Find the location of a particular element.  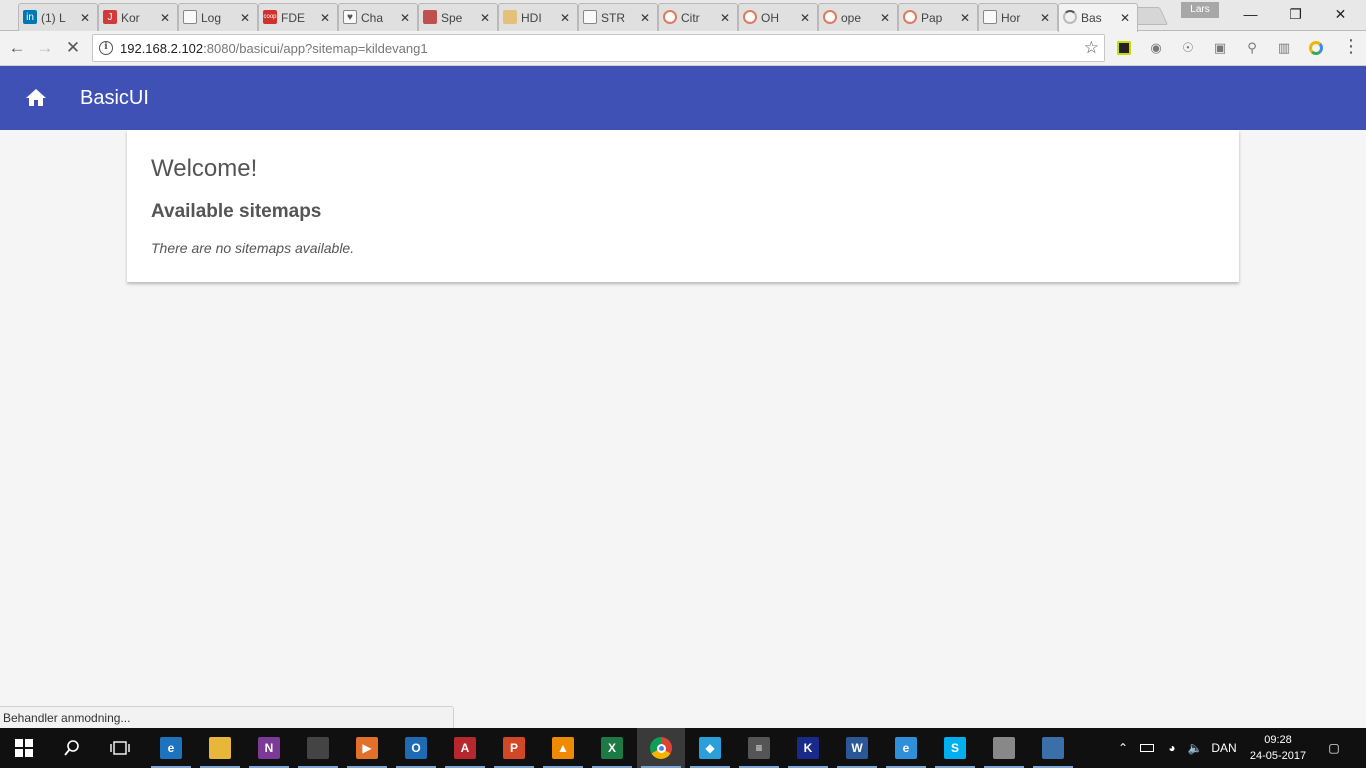

browser-tab: STR ✕ is located at coordinates (618, 17).